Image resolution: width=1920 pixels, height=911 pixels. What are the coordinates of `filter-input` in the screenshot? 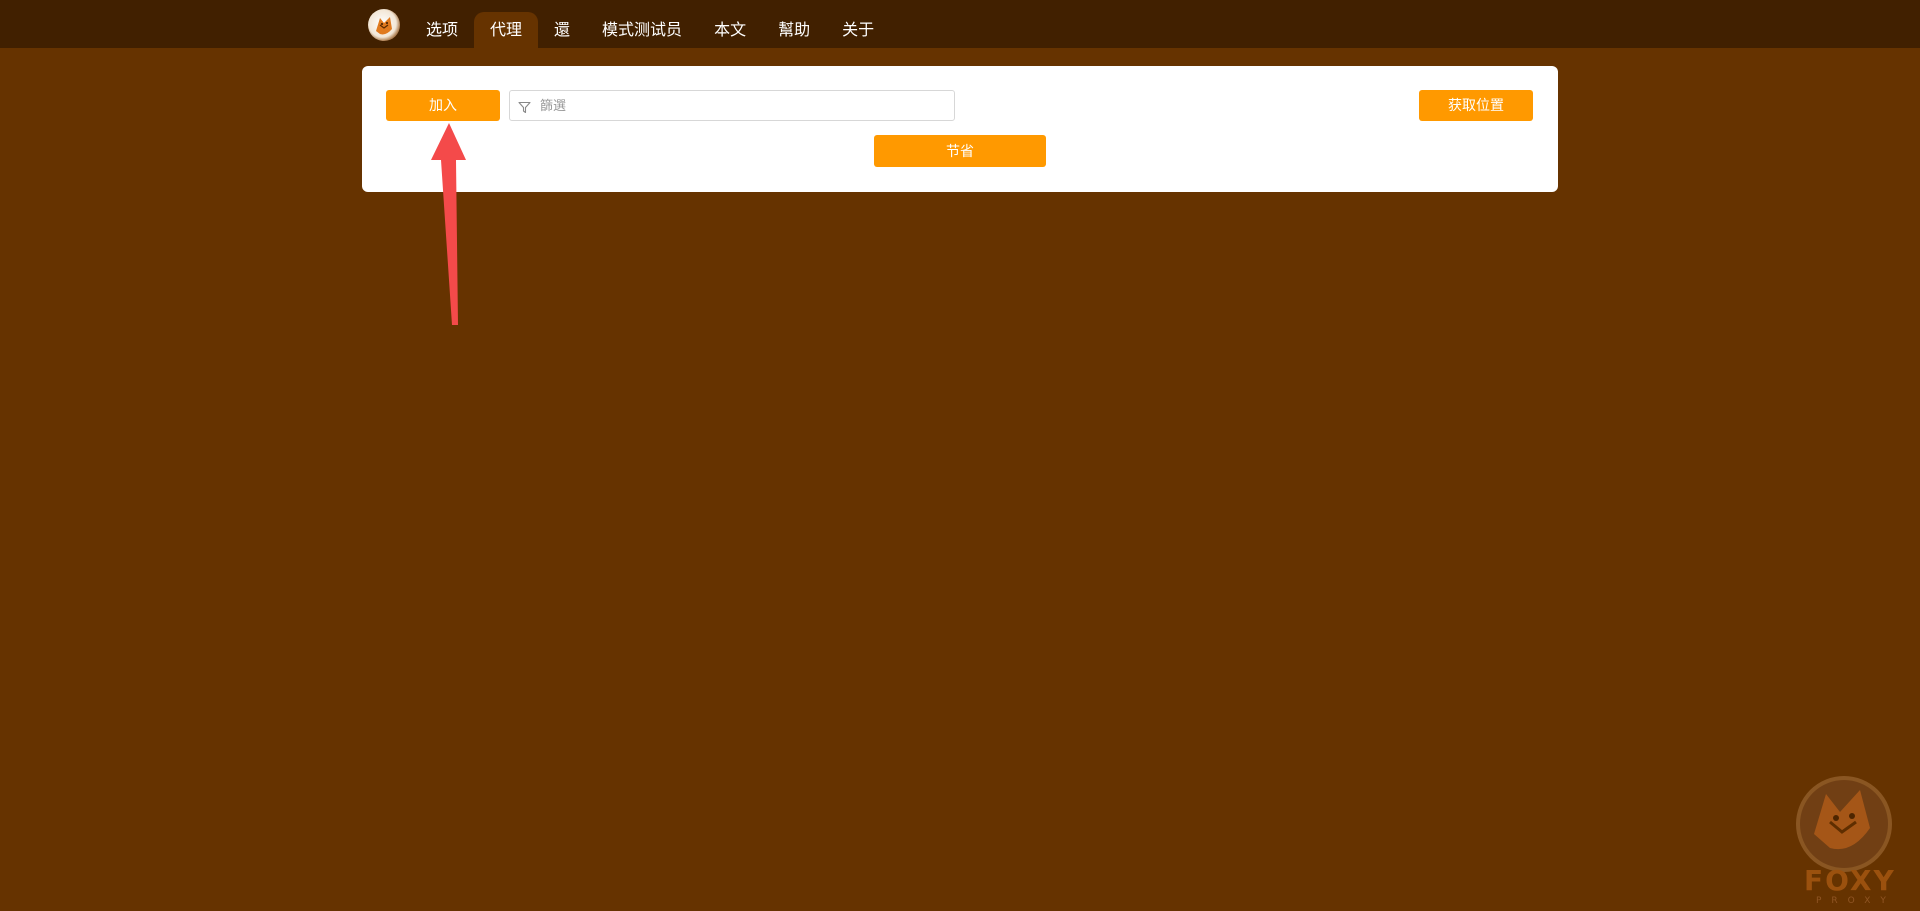 It's located at (740, 106).